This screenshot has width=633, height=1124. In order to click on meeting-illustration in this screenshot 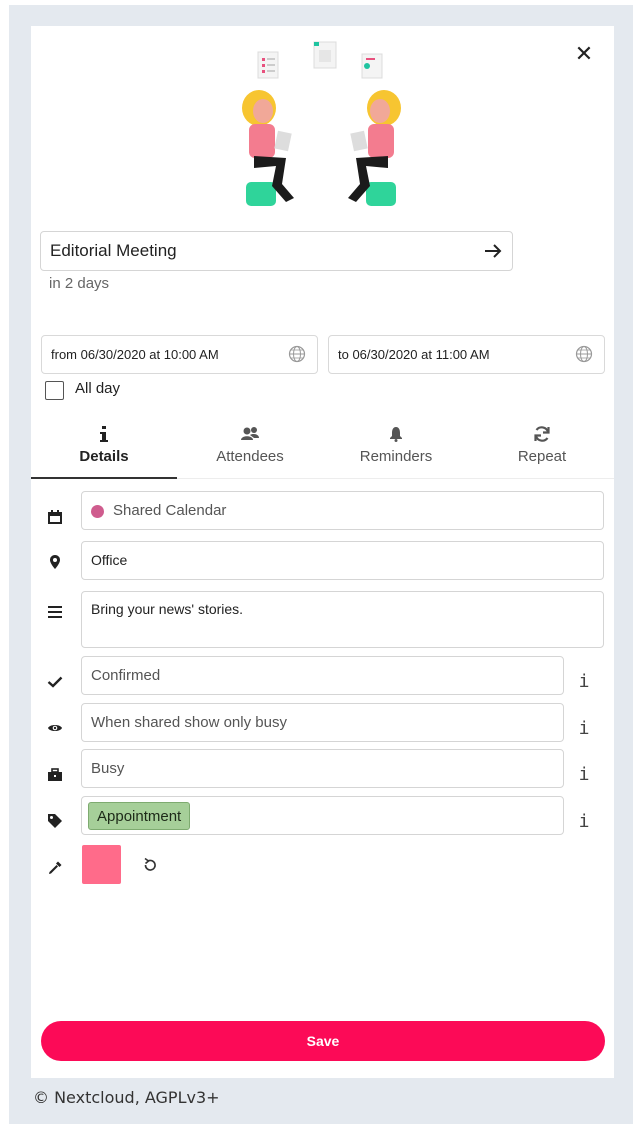, I will do `click(321, 123)`.